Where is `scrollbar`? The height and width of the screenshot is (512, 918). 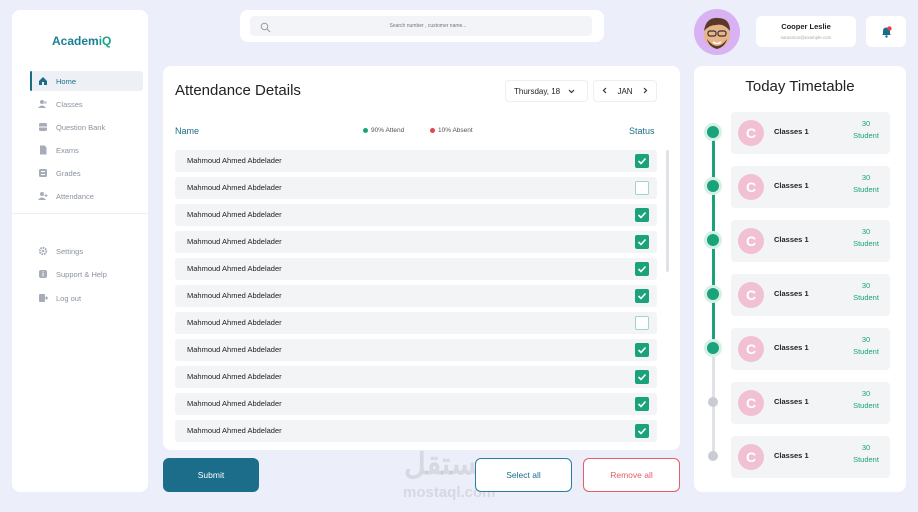
scrollbar is located at coordinates (667, 211).